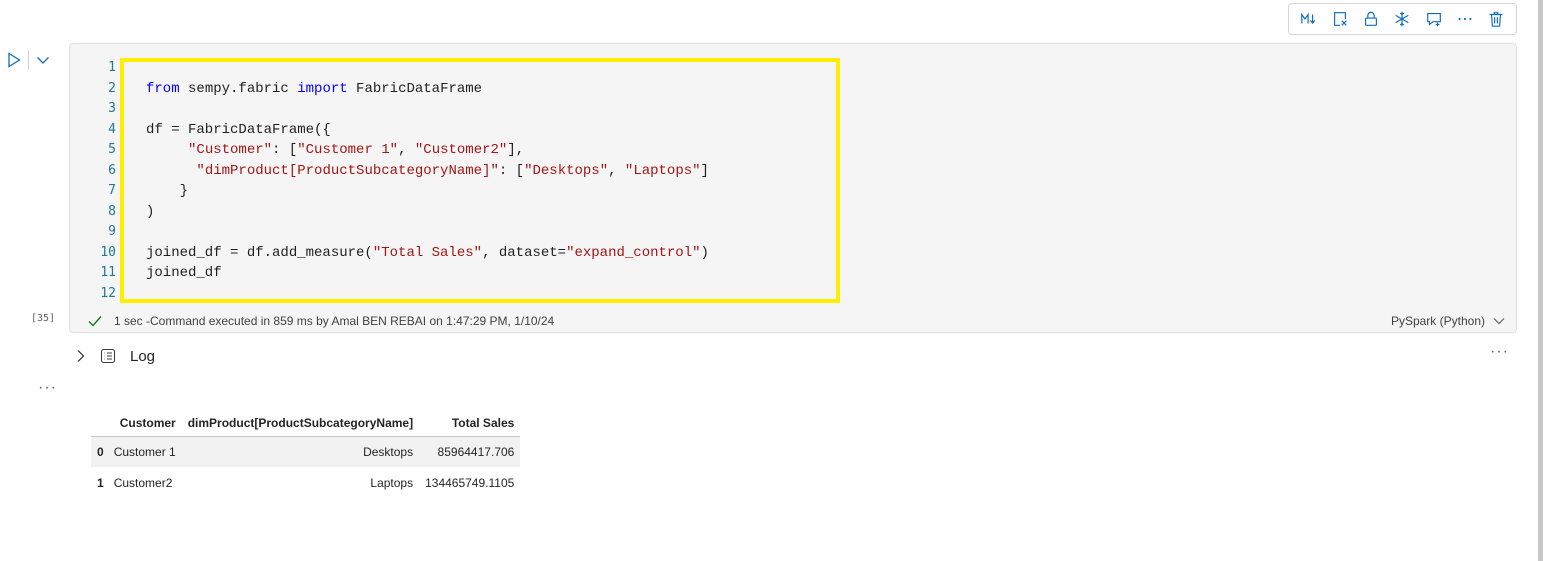  I want to click on code-string: "dimProduct[ProductSubcategoryName]", so click(347, 170).